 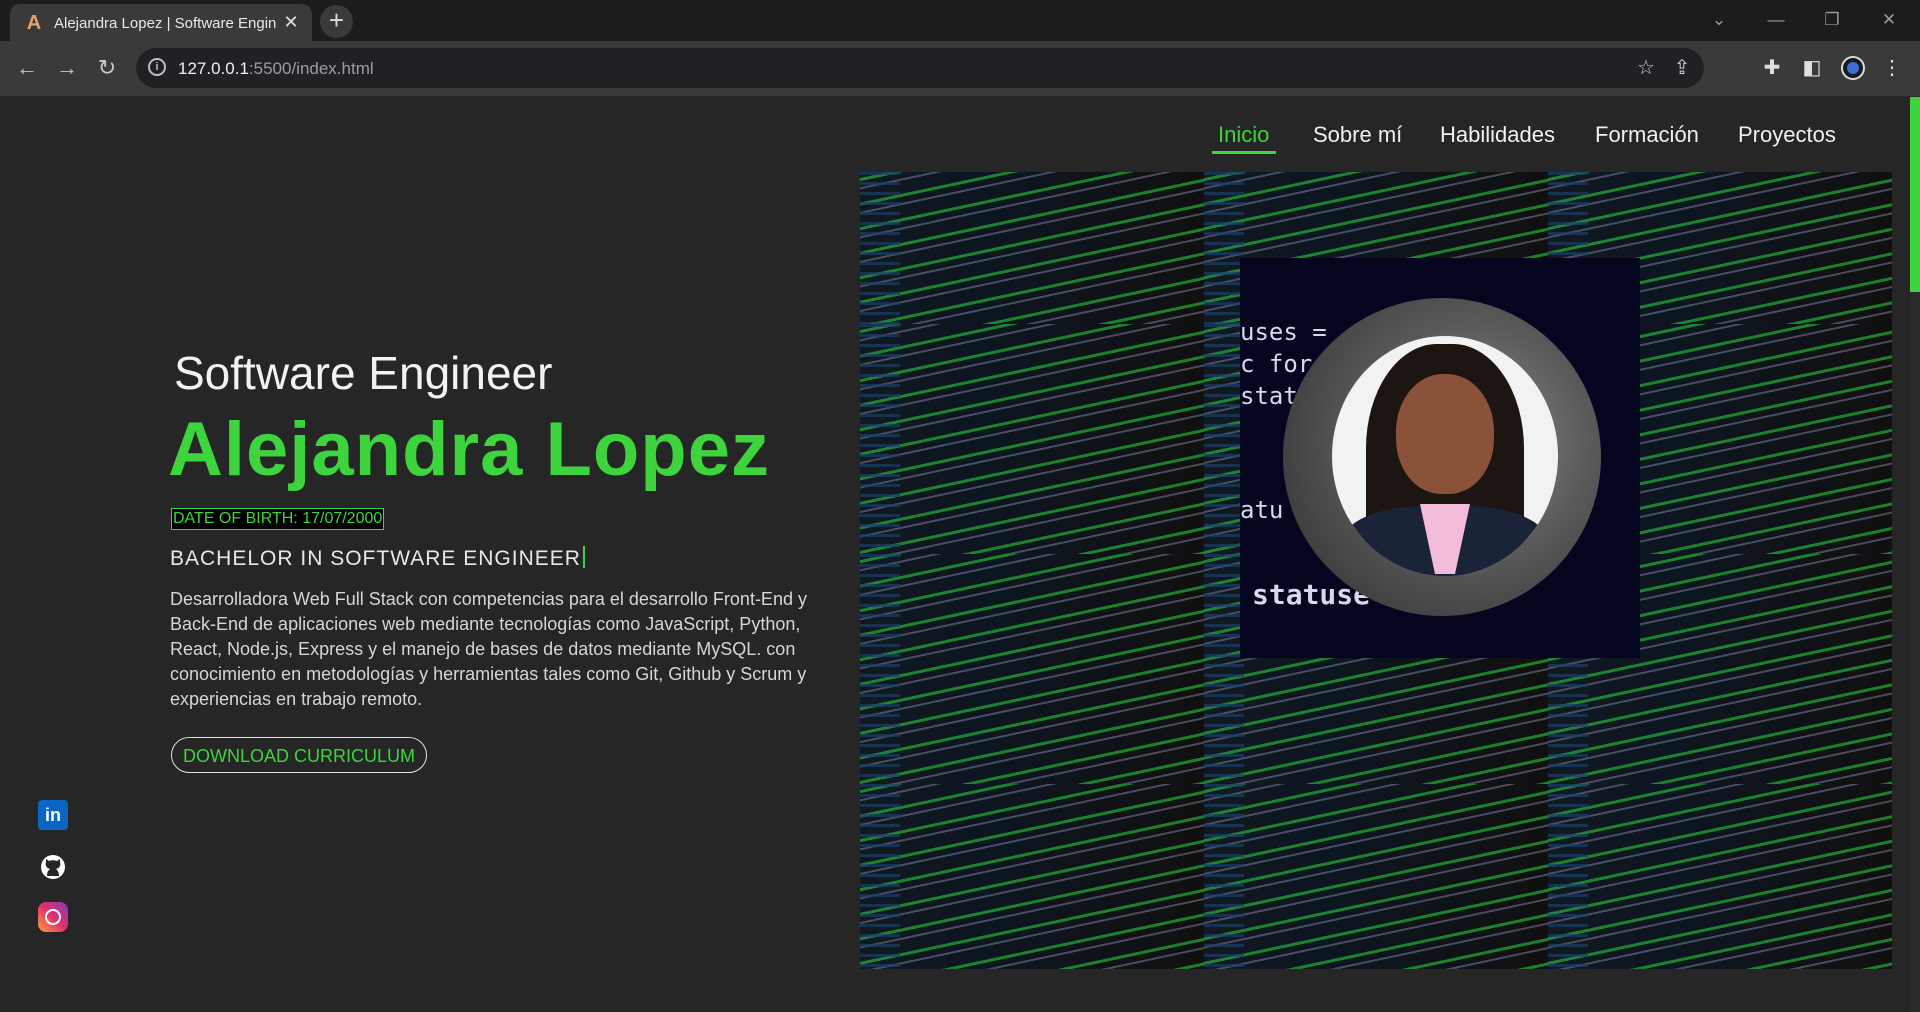 I want to click on favicon-icon: A, so click(x=34, y=23).